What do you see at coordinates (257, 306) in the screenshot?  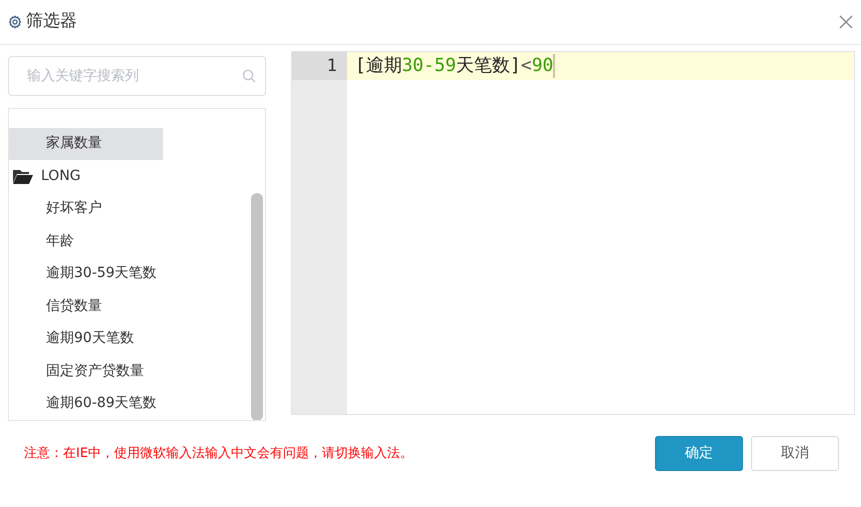 I see `scrollbar-thumb` at bounding box center [257, 306].